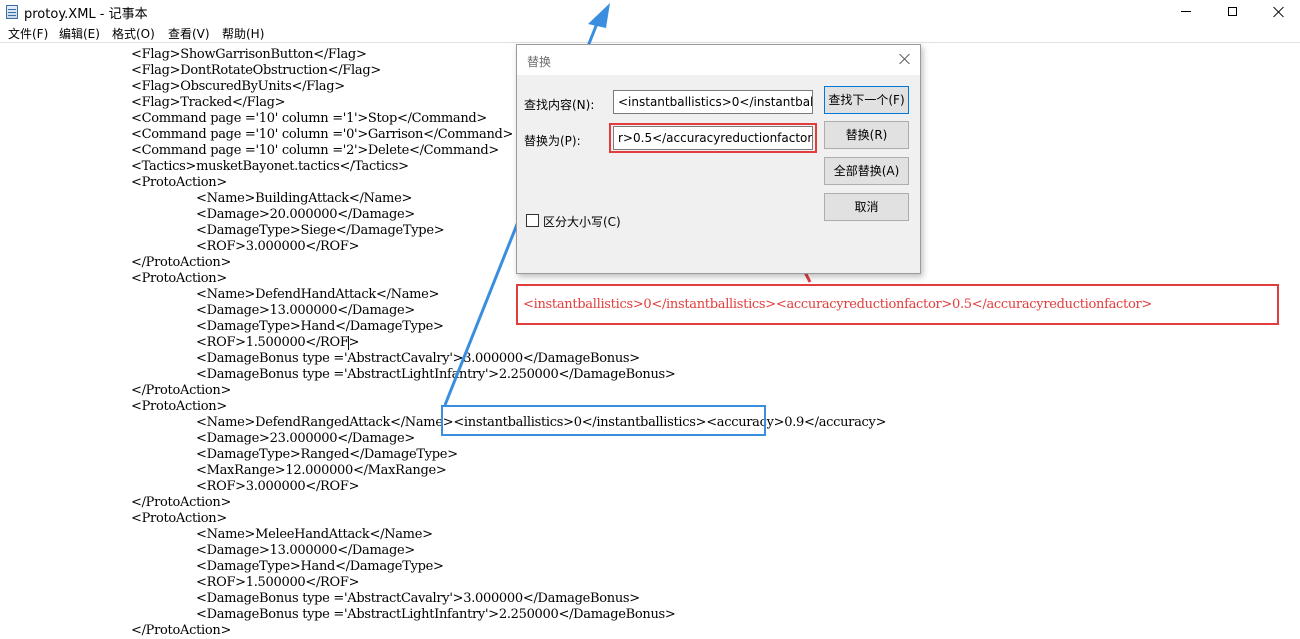 The height and width of the screenshot is (639, 1300). Describe the element at coordinates (348, 343) in the screenshot. I see `text-caret` at that location.